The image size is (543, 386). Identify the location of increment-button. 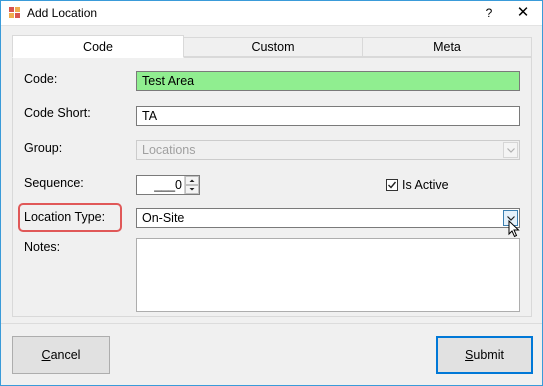
(192, 180).